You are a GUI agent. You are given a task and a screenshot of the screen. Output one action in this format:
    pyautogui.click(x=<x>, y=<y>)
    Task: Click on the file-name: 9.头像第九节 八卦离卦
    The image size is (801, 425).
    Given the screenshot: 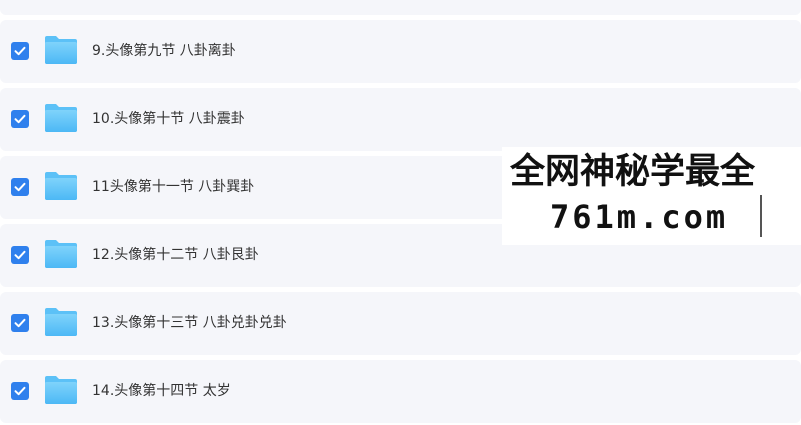 What is the action you would take?
    pyautogui.click(x=164, y=51)
    